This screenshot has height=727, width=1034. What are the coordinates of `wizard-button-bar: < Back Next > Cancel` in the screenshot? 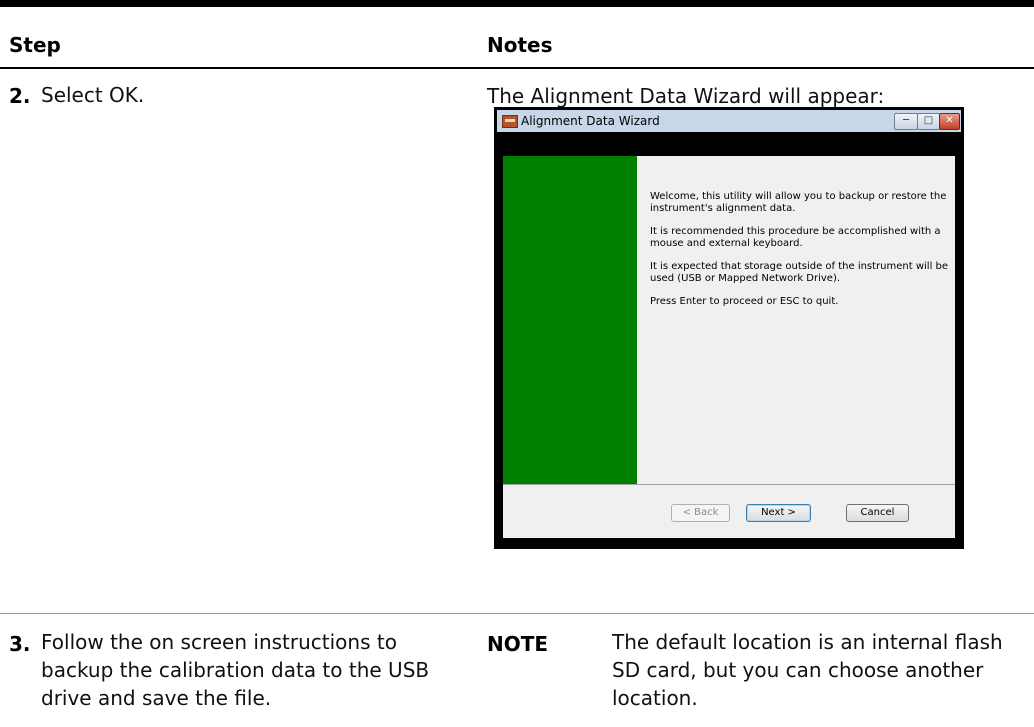 It's located at (729, 511).